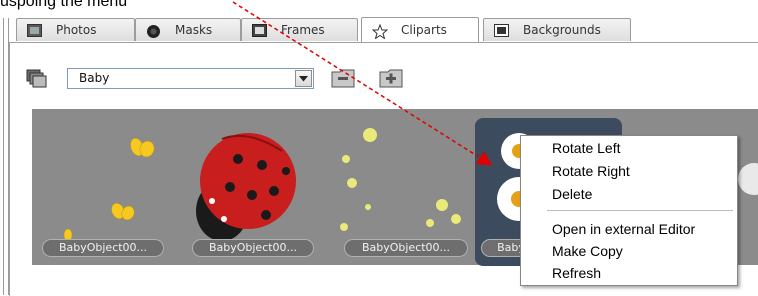  Describe the element at coordinates (190, 78) in the screenshot. I see `category-select: Baby` at that location.